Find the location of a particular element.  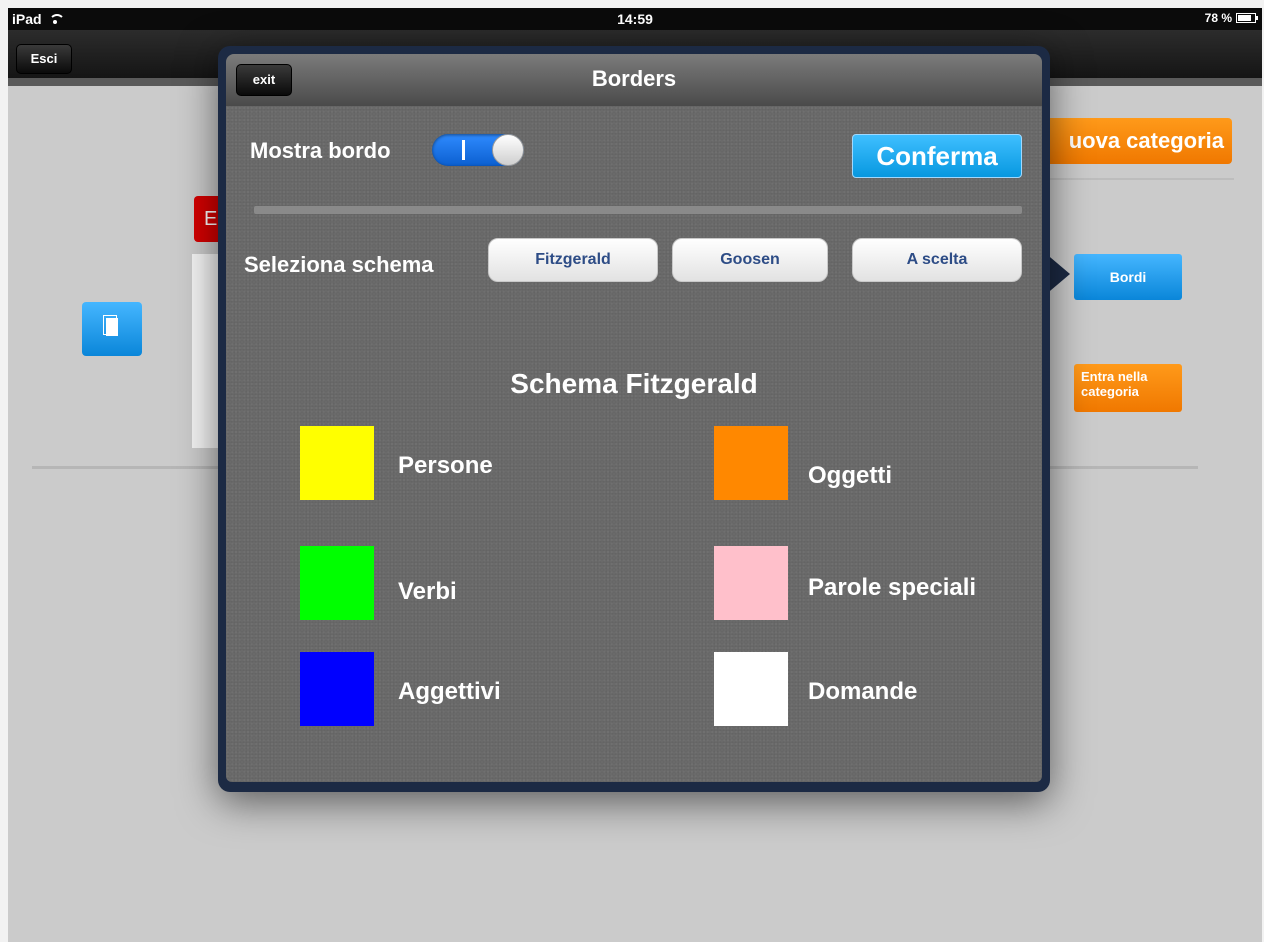

category-label-domande: Domande is located at coordinates (863, 691).